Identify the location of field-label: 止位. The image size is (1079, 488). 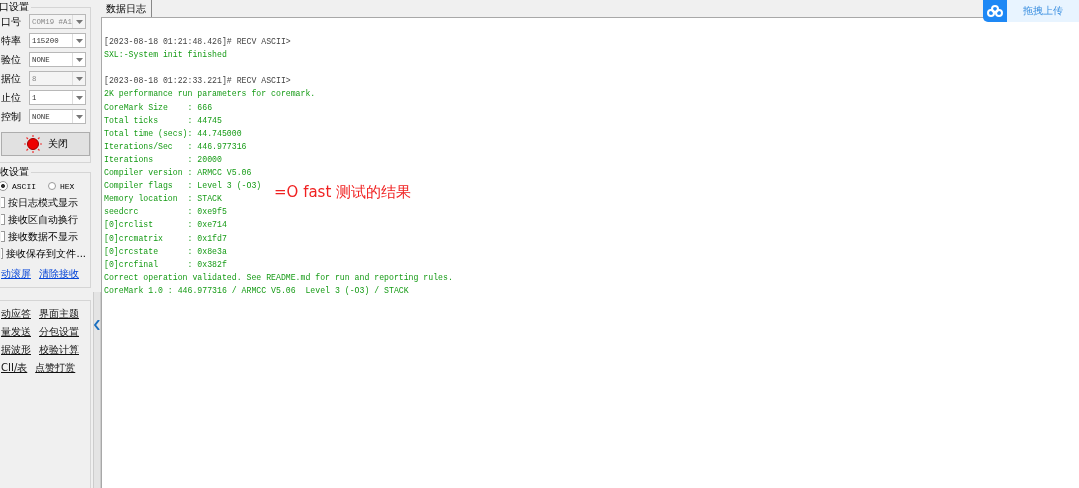
(11, 97).